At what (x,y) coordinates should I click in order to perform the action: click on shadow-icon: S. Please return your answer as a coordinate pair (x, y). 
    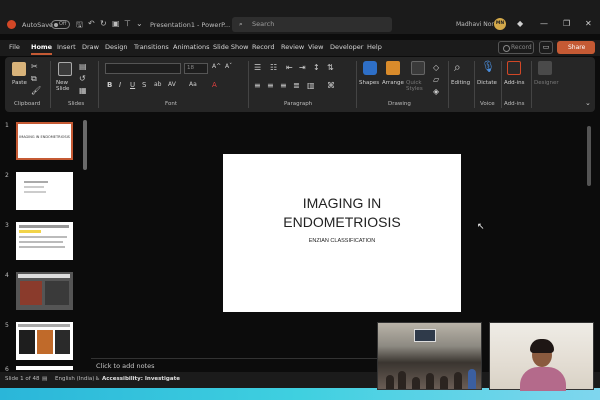
    Looking at the image, I should click on (144, 85).